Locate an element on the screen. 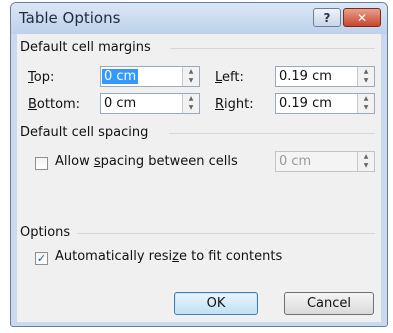 Image resolution: width=393 pixels, height=333 pixels. top-margin-field: 0 cm ▲ ▼ is located at coordinates (150, 76).